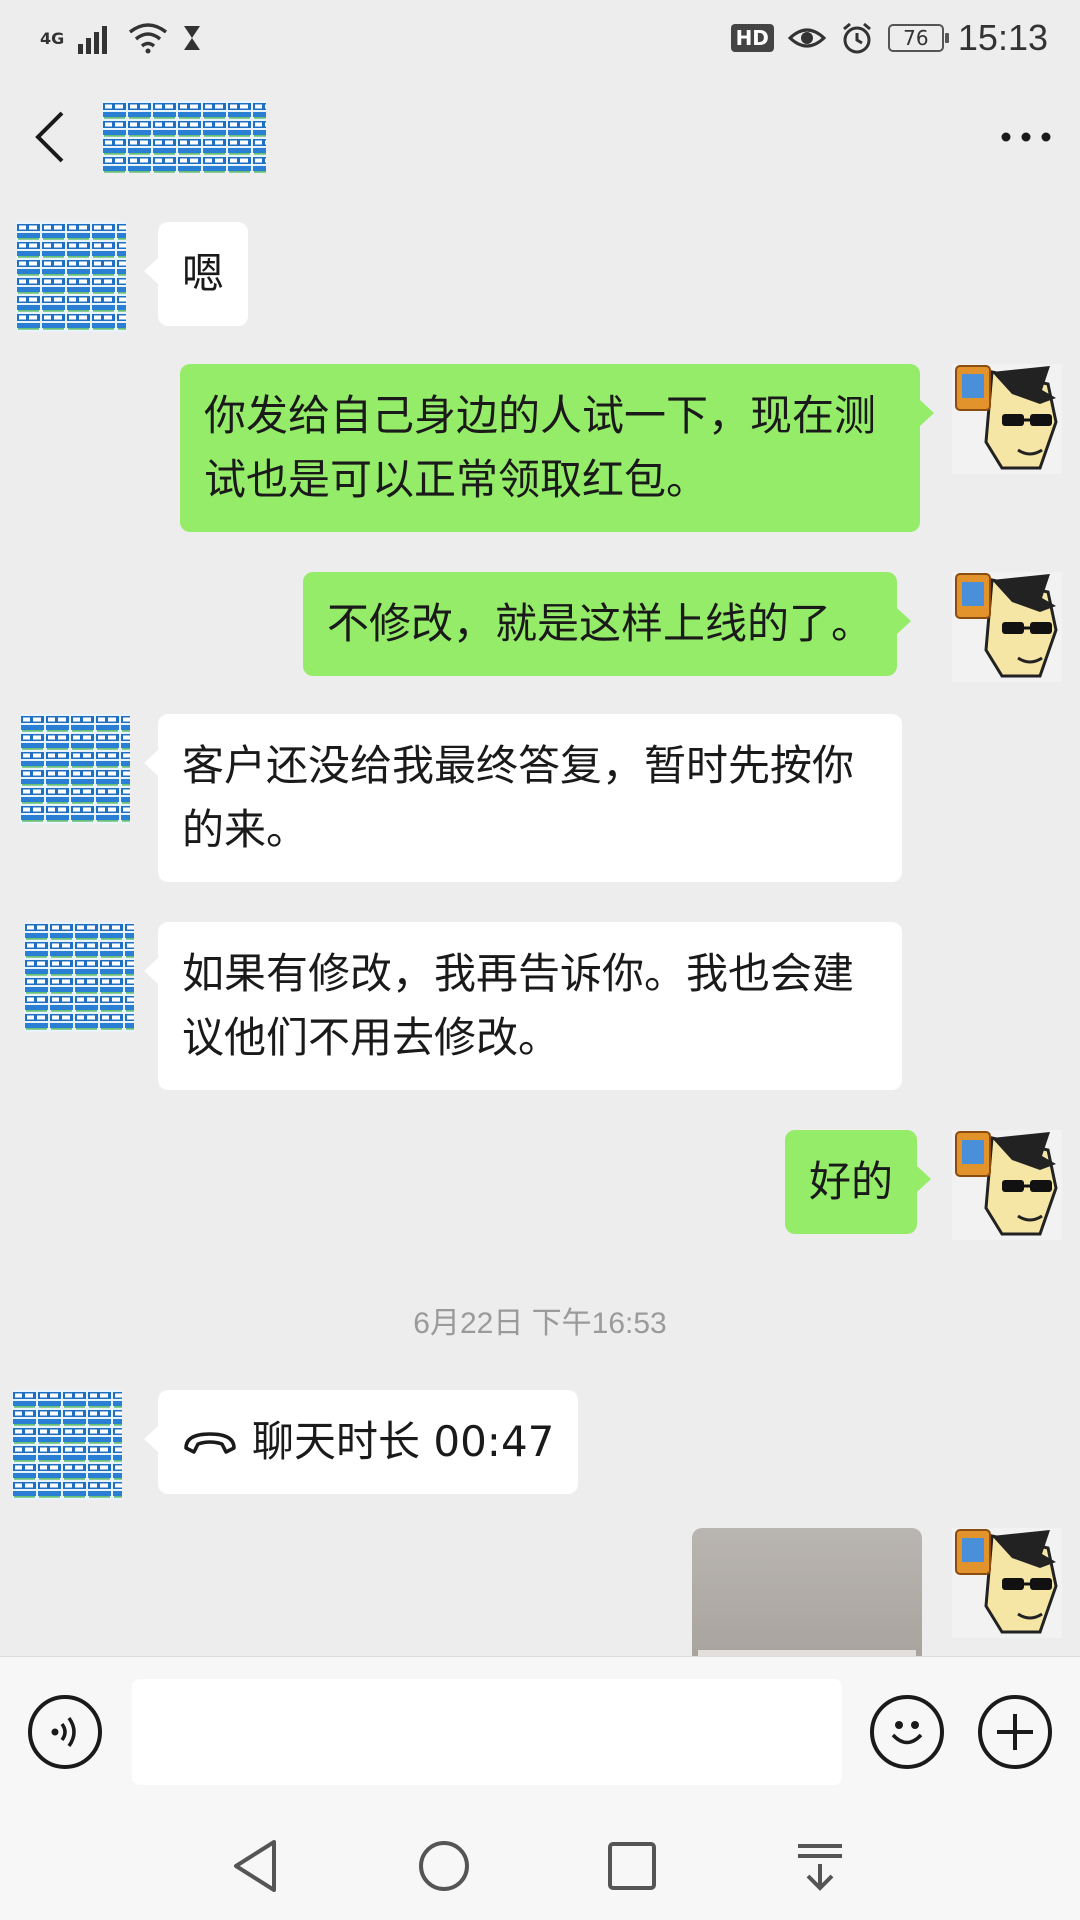  What do you see at coordinates (858, 1182) in the screenshot?
I see `message-bubble-outgoing: 好的` at bounding box center [858, 1182].